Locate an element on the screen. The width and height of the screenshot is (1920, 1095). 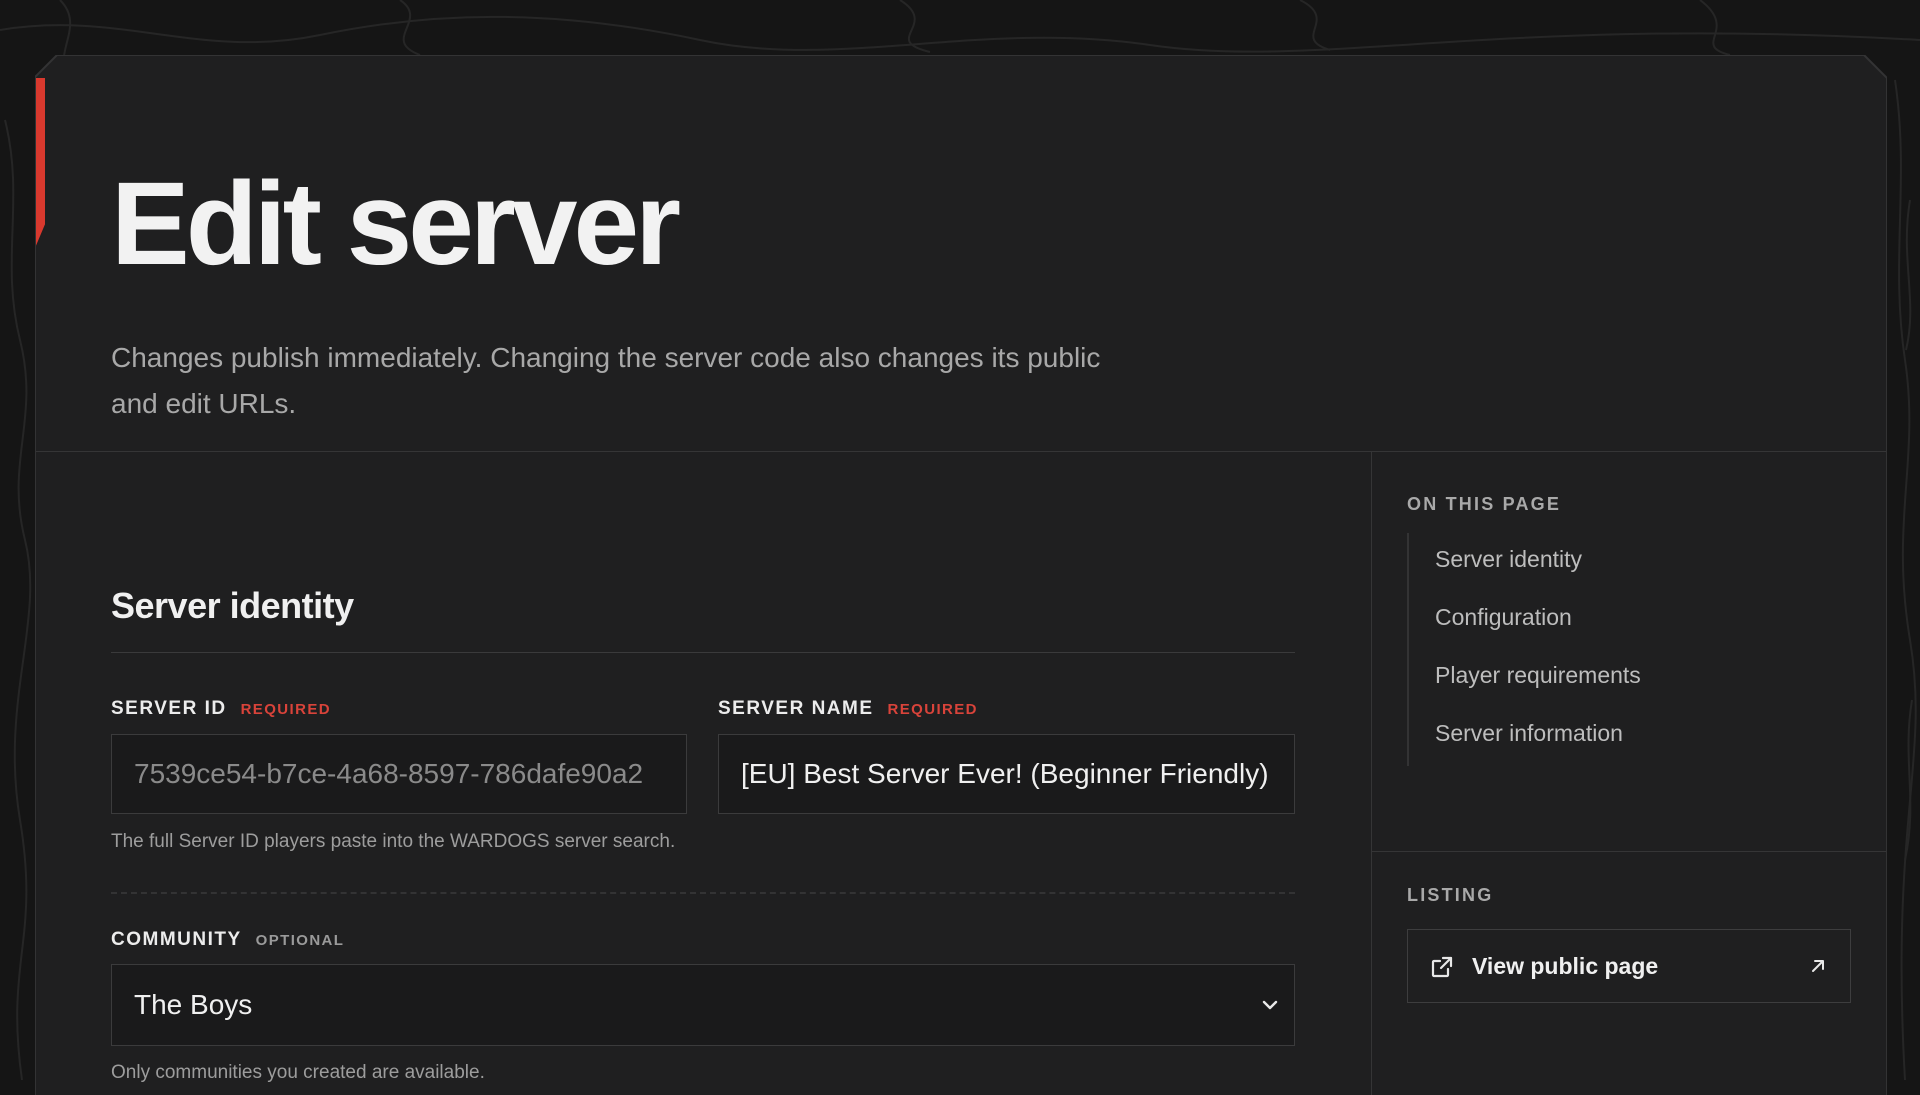
chevron-down-icon is located at coordinates (1270, 1005).